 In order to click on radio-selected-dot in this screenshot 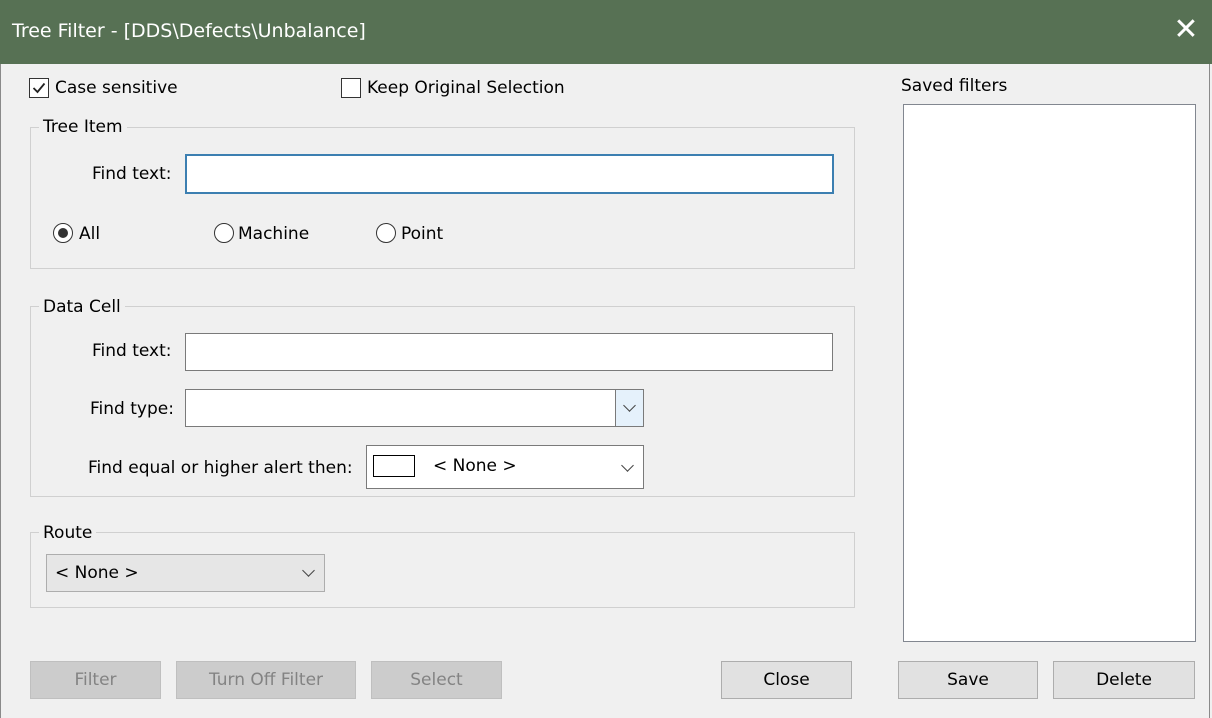, I will do `click(63, 233)`.